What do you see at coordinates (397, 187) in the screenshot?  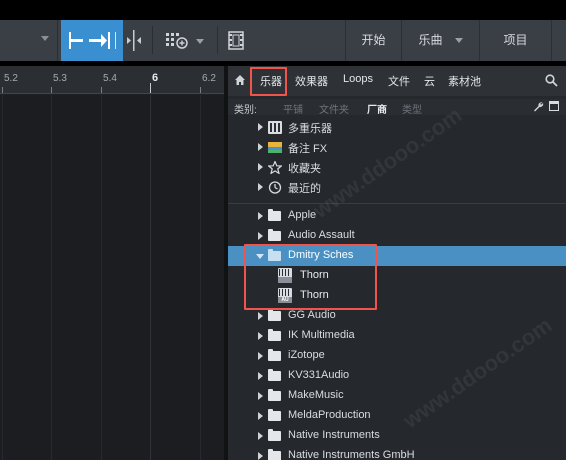 I see `list-item: 最近的` at bounding box center [397, 187].